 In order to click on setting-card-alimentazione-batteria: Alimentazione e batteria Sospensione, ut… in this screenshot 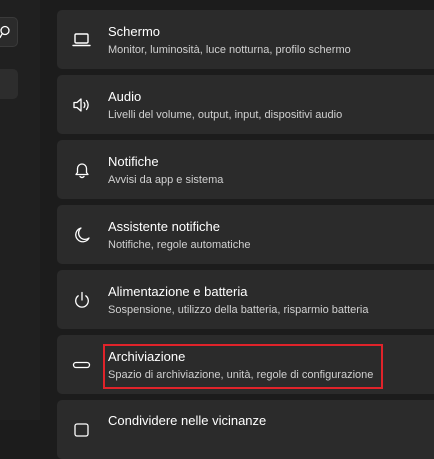, I will do `click(245, 299)`.